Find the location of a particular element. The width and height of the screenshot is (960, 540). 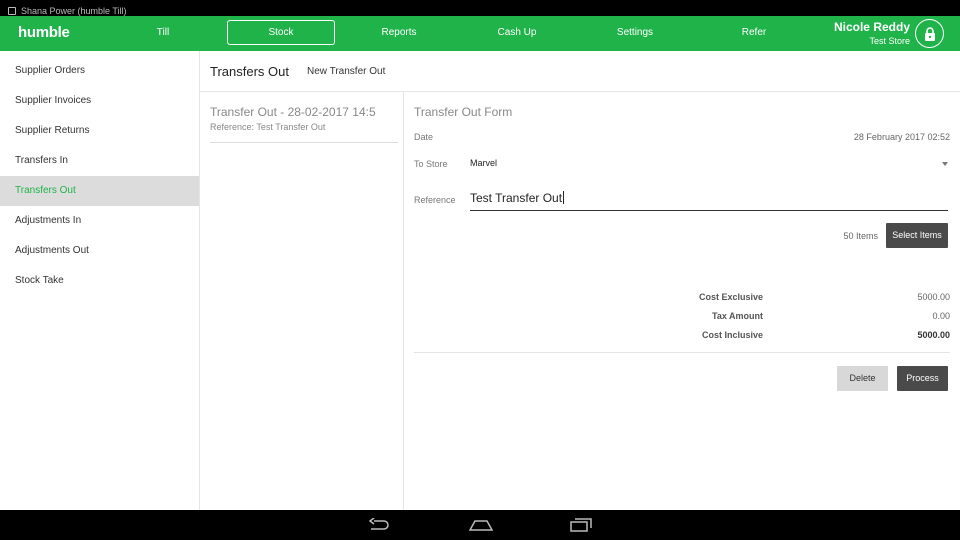

reference-input: Test Transfer Out is located at coordinates (709, 201).